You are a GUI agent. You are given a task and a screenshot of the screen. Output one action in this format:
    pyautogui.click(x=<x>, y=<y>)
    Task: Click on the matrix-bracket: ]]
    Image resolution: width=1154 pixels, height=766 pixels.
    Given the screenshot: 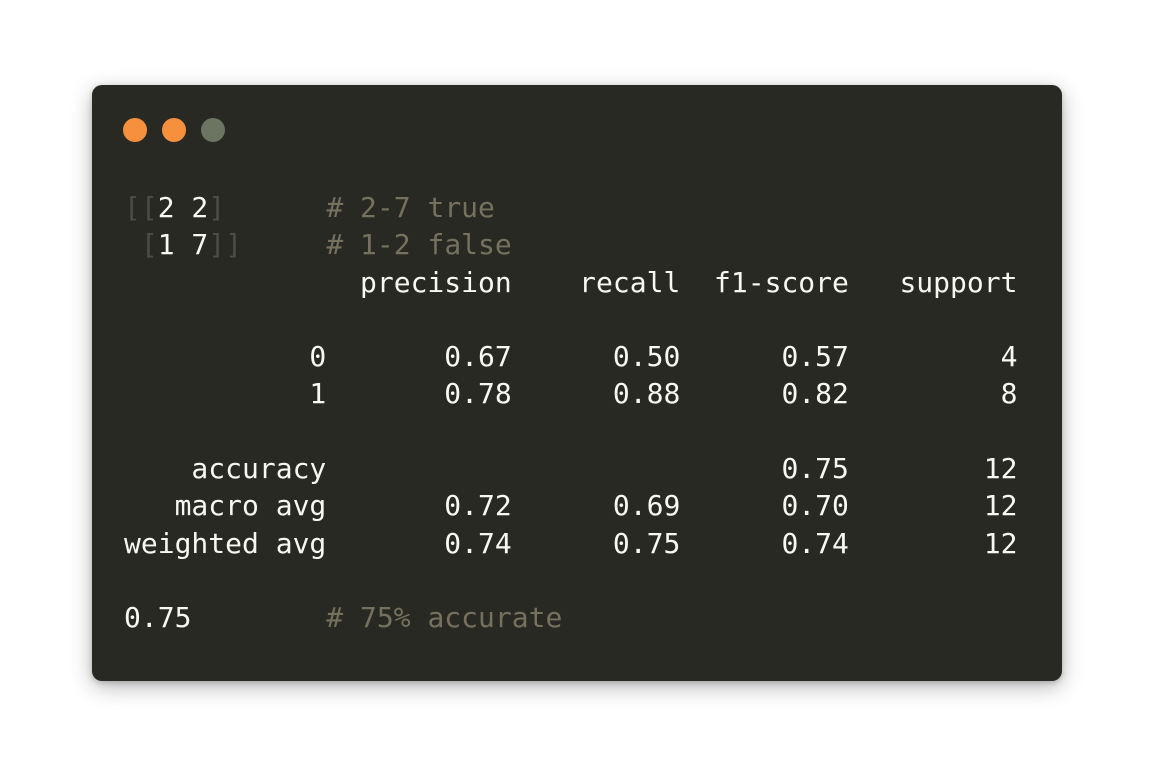 What is the action you would take?
    pyautogui.click(x=225, y=245)
    